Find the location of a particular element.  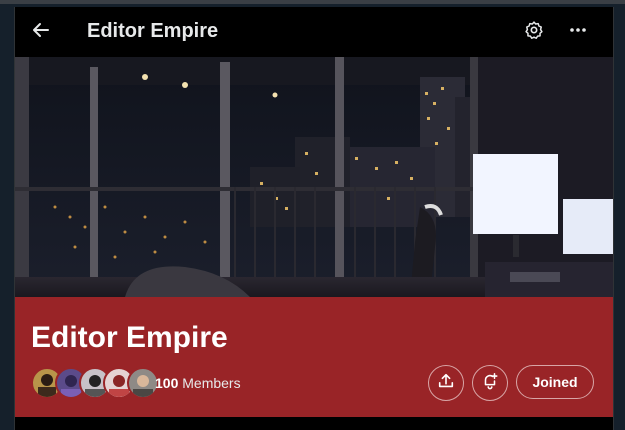

arrow-left-icon is located at coordinates (41, 32).